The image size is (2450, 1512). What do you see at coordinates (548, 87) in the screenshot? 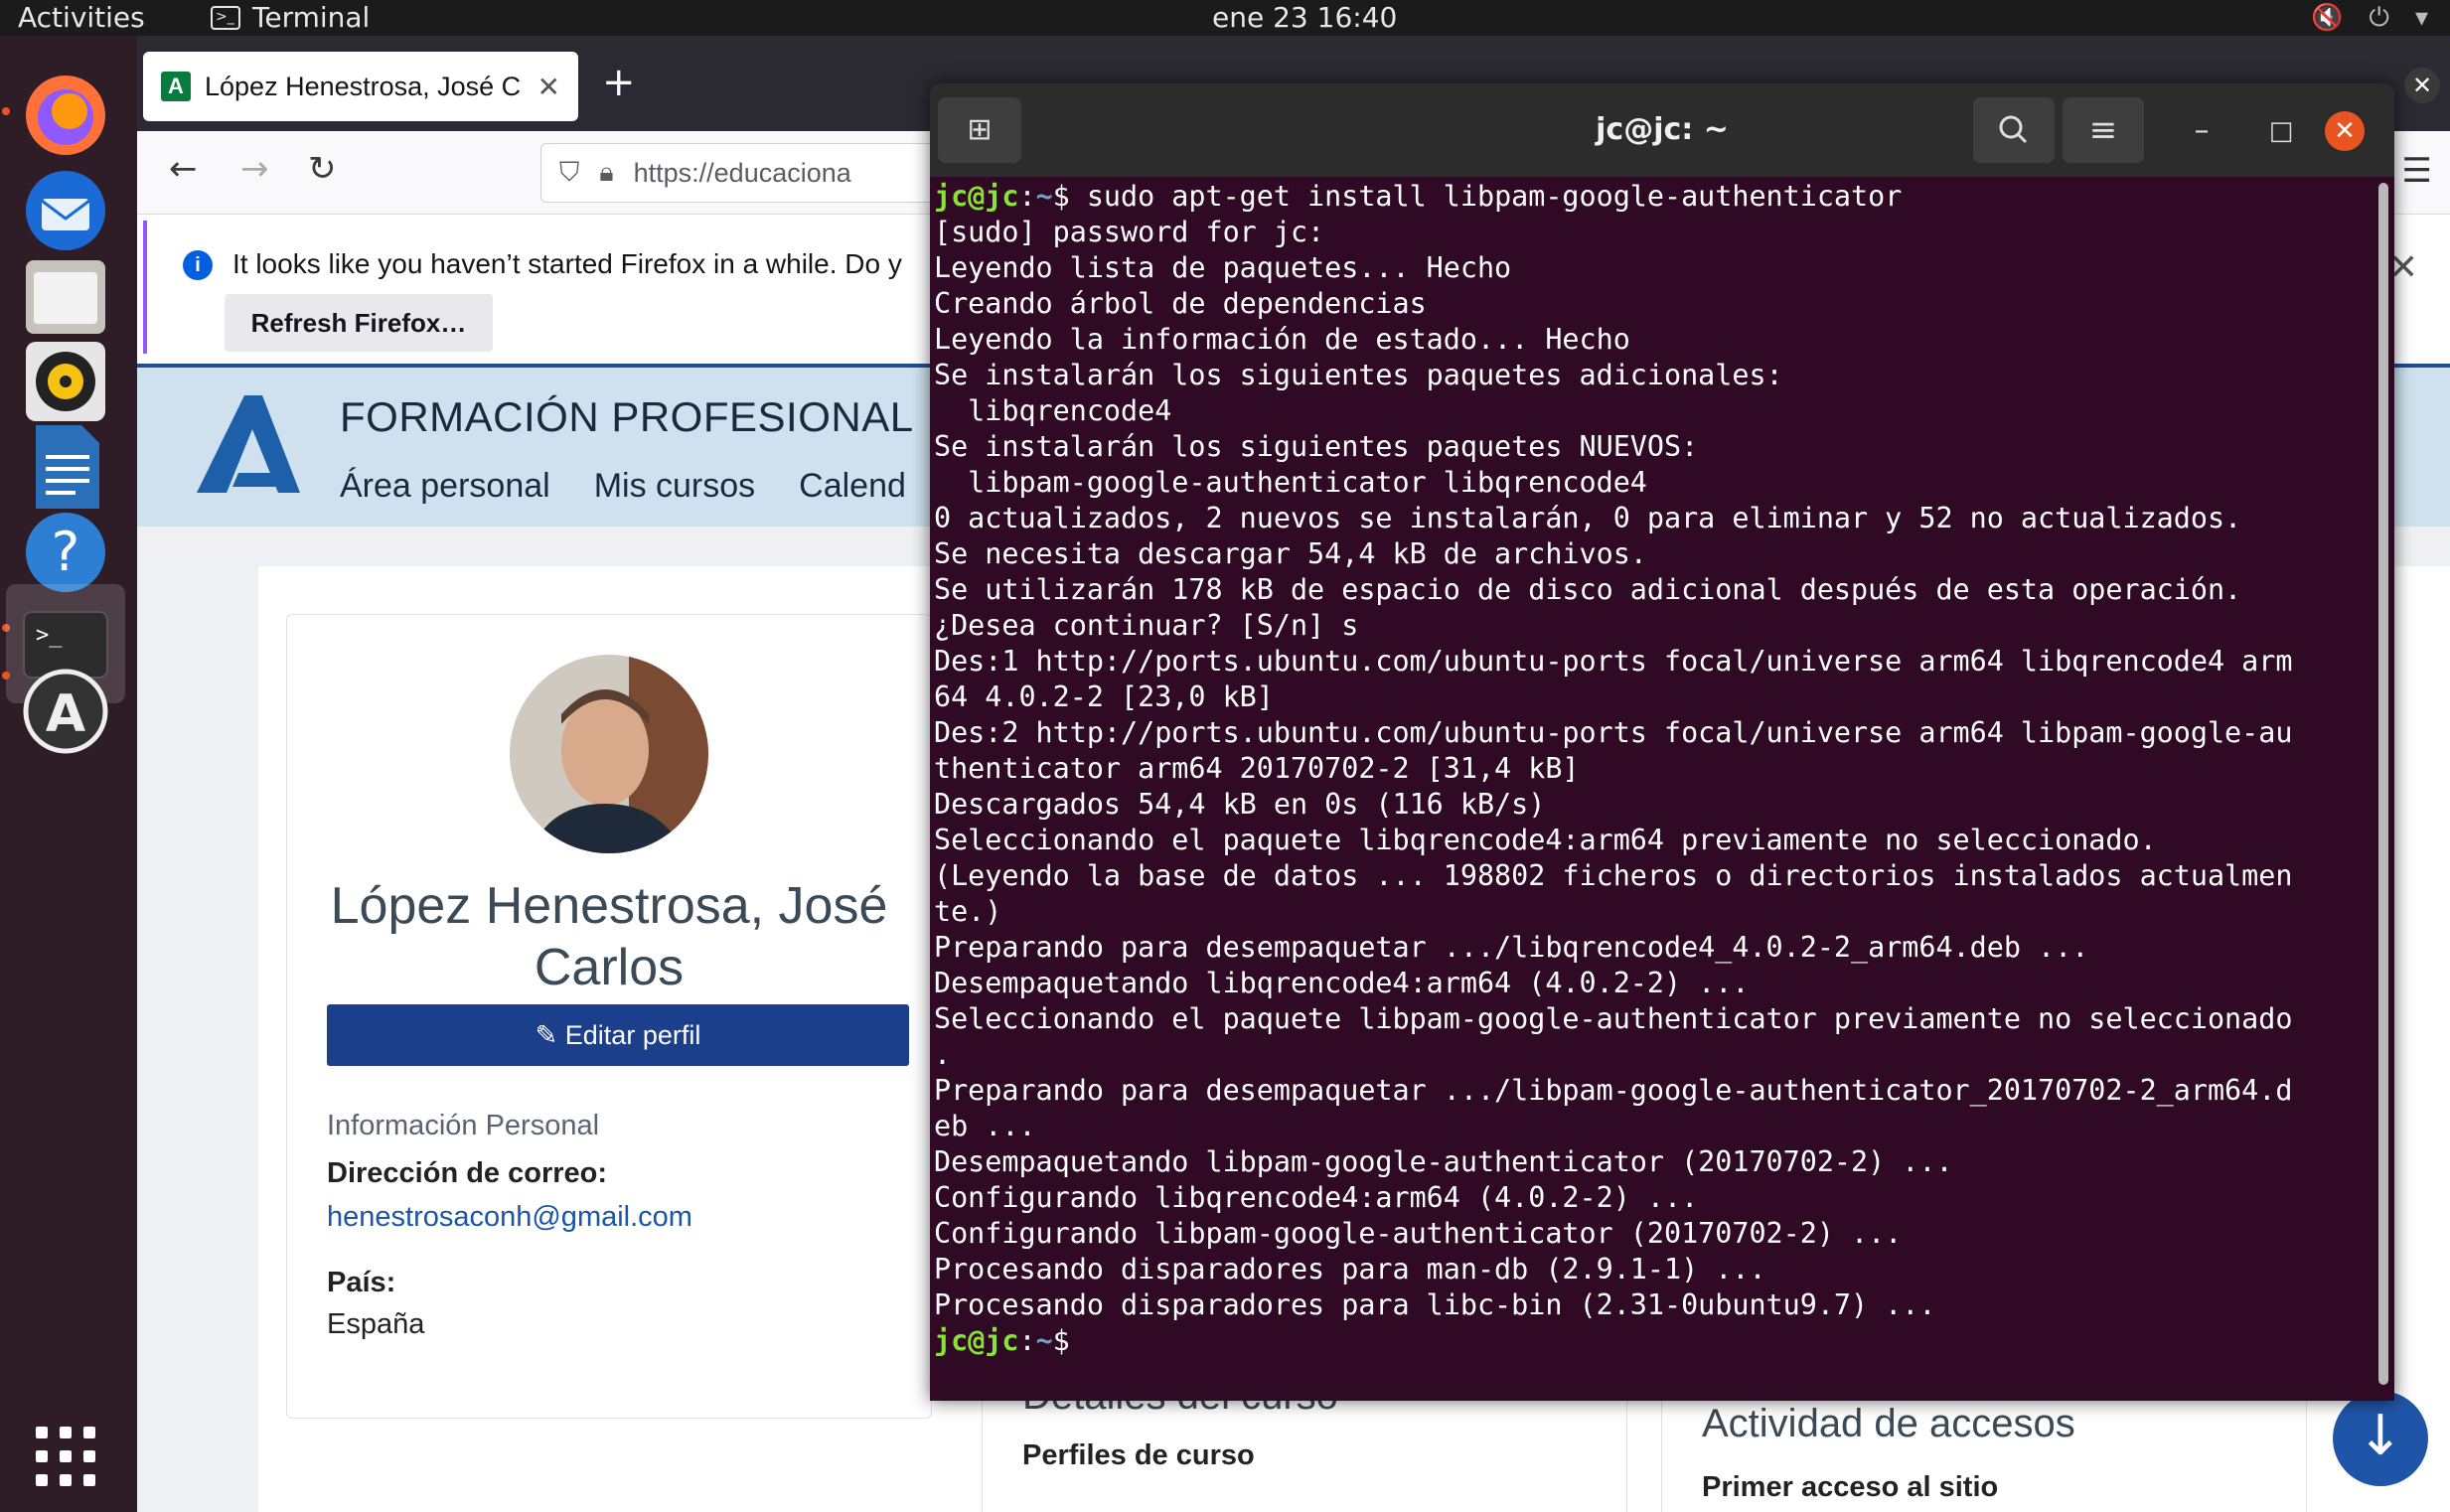
I see `close-tab-icon: ✕` at bounding box center [548, 87].